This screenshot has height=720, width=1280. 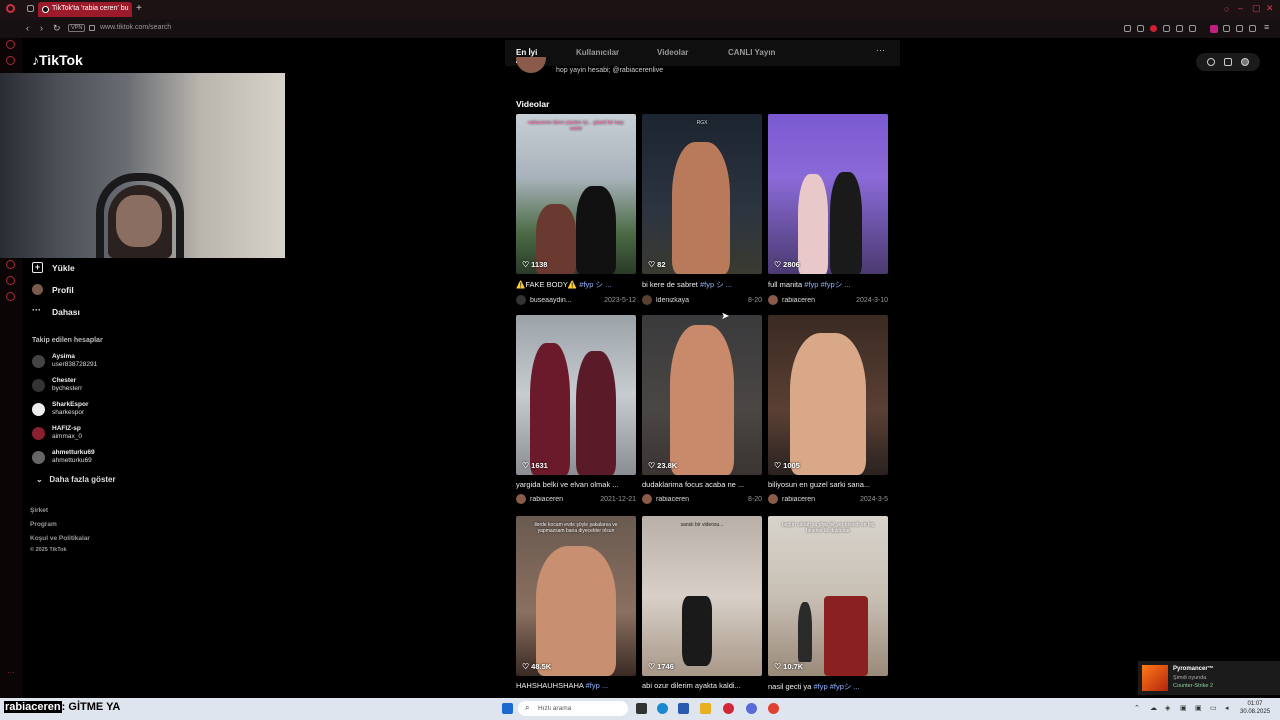 What do you see at coordinates (39, 510) in the screenshot?
I see `footer-company: Şirket` at bounding box center [39, 510].